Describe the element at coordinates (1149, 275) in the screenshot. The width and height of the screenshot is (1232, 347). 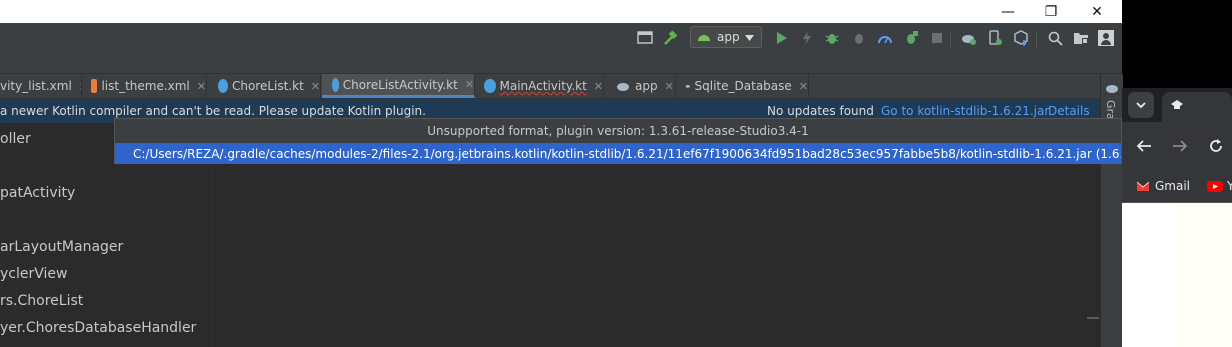
I see `page-margin` at that location.